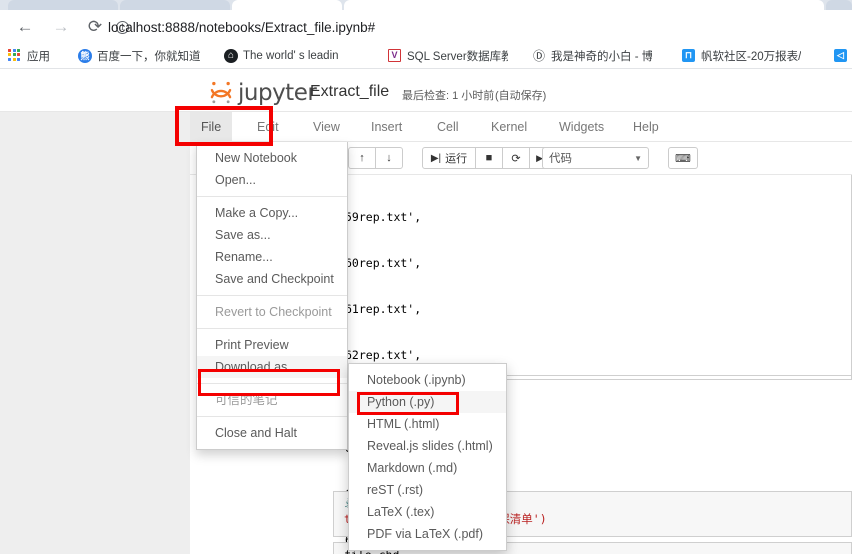 This screenshot has width=852, height=554. I want to click on submenu-item-markdown: Markdown (.md), so click(427, 468).